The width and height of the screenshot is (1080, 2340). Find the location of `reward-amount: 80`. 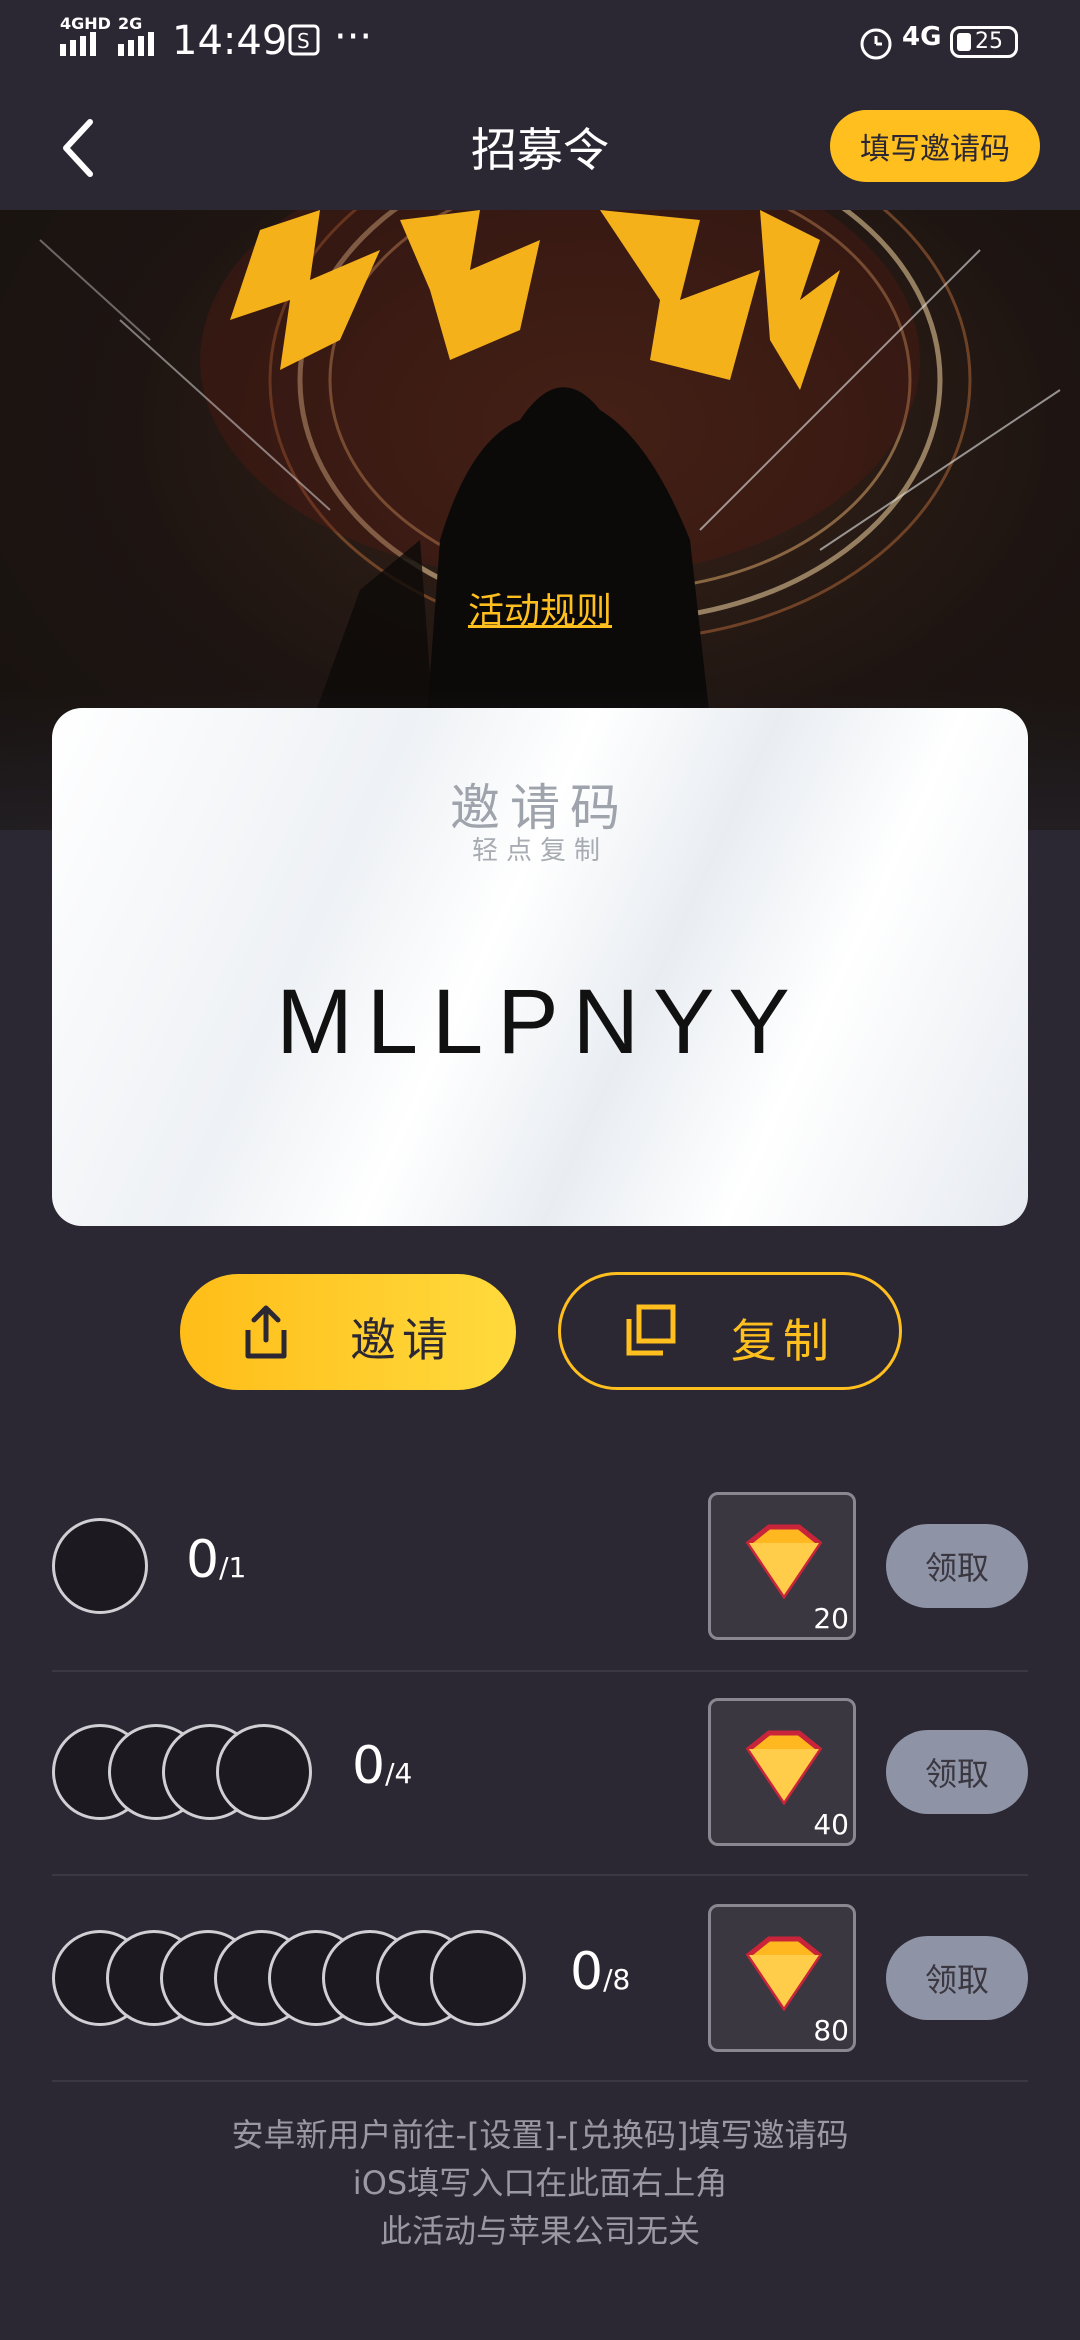

reward-amount: 80 is located at coordinates (831, 2030).